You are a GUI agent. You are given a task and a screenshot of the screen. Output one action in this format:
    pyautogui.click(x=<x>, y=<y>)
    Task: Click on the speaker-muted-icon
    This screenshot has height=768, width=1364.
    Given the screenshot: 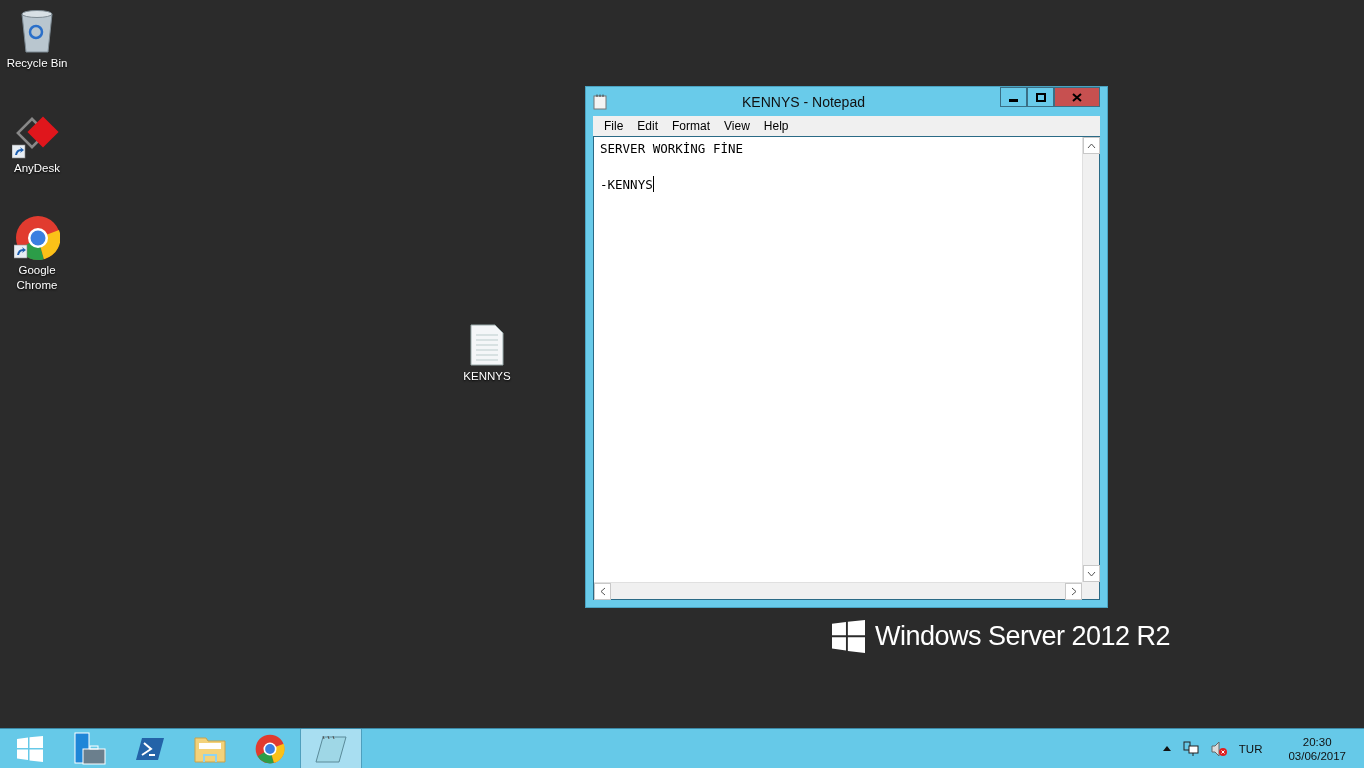 What is the action you would take?
    pyautogui.click(x=1218, y=748)
    